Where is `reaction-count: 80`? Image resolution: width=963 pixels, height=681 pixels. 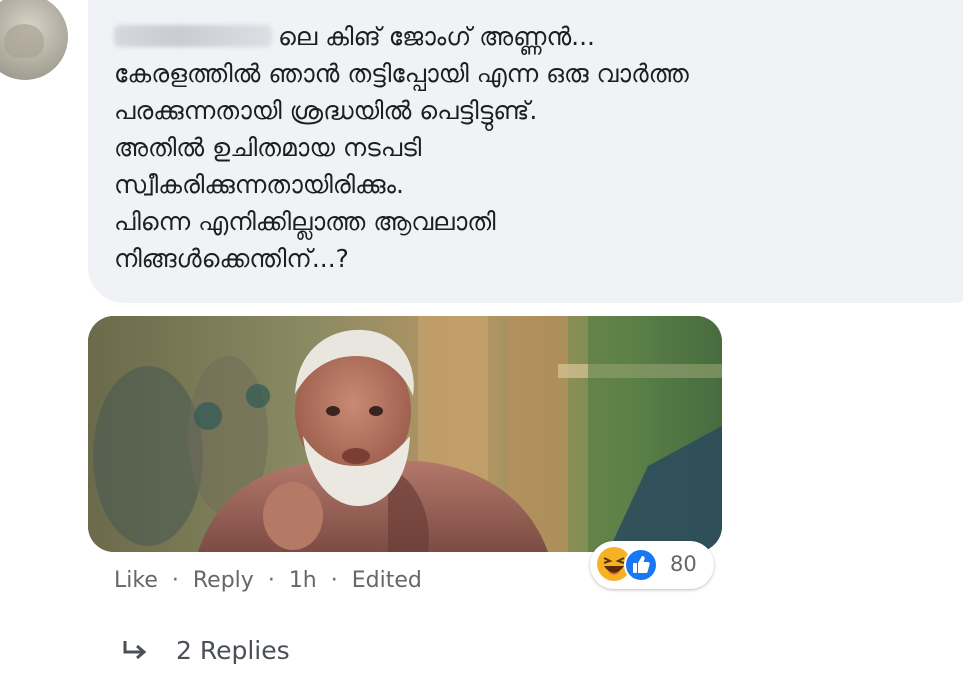
reaction-count: 80 is located at coordinates (683, 564).